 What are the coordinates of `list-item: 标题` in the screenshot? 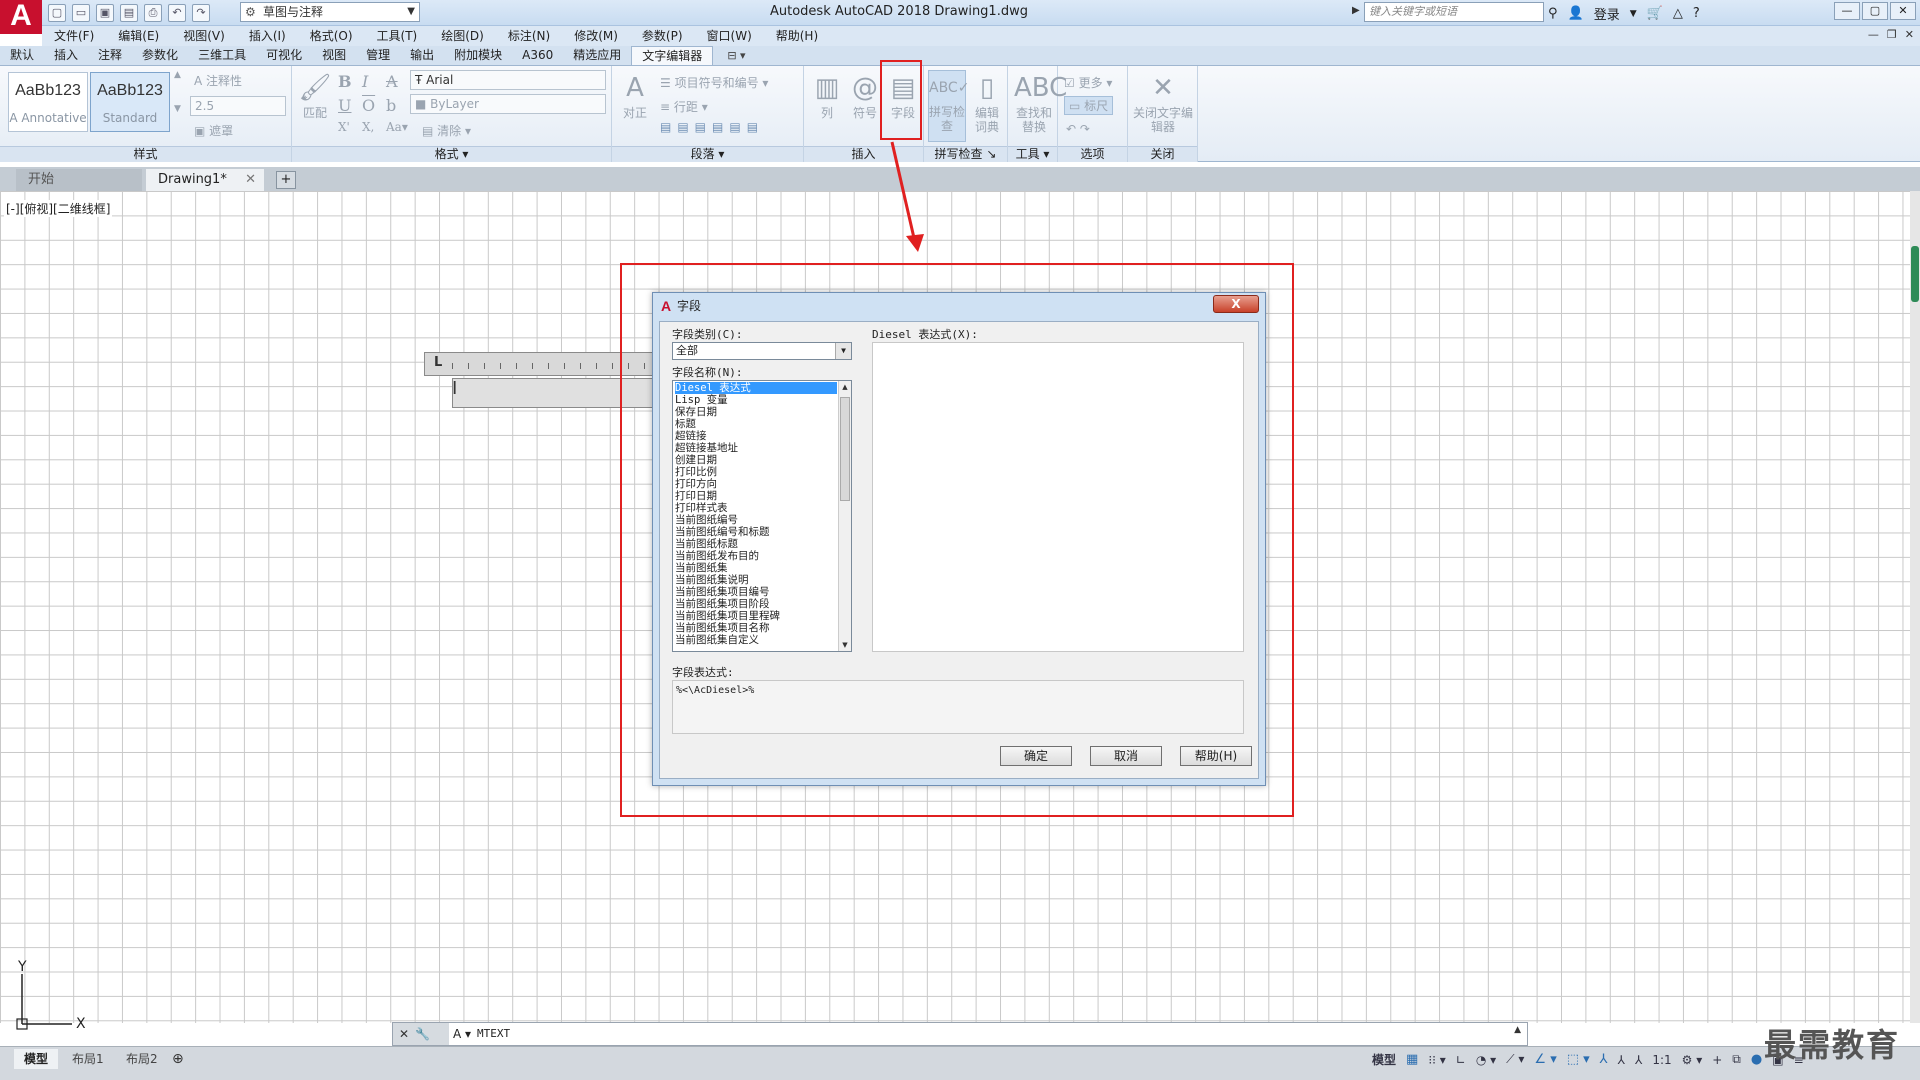 It's located at (756, 424).